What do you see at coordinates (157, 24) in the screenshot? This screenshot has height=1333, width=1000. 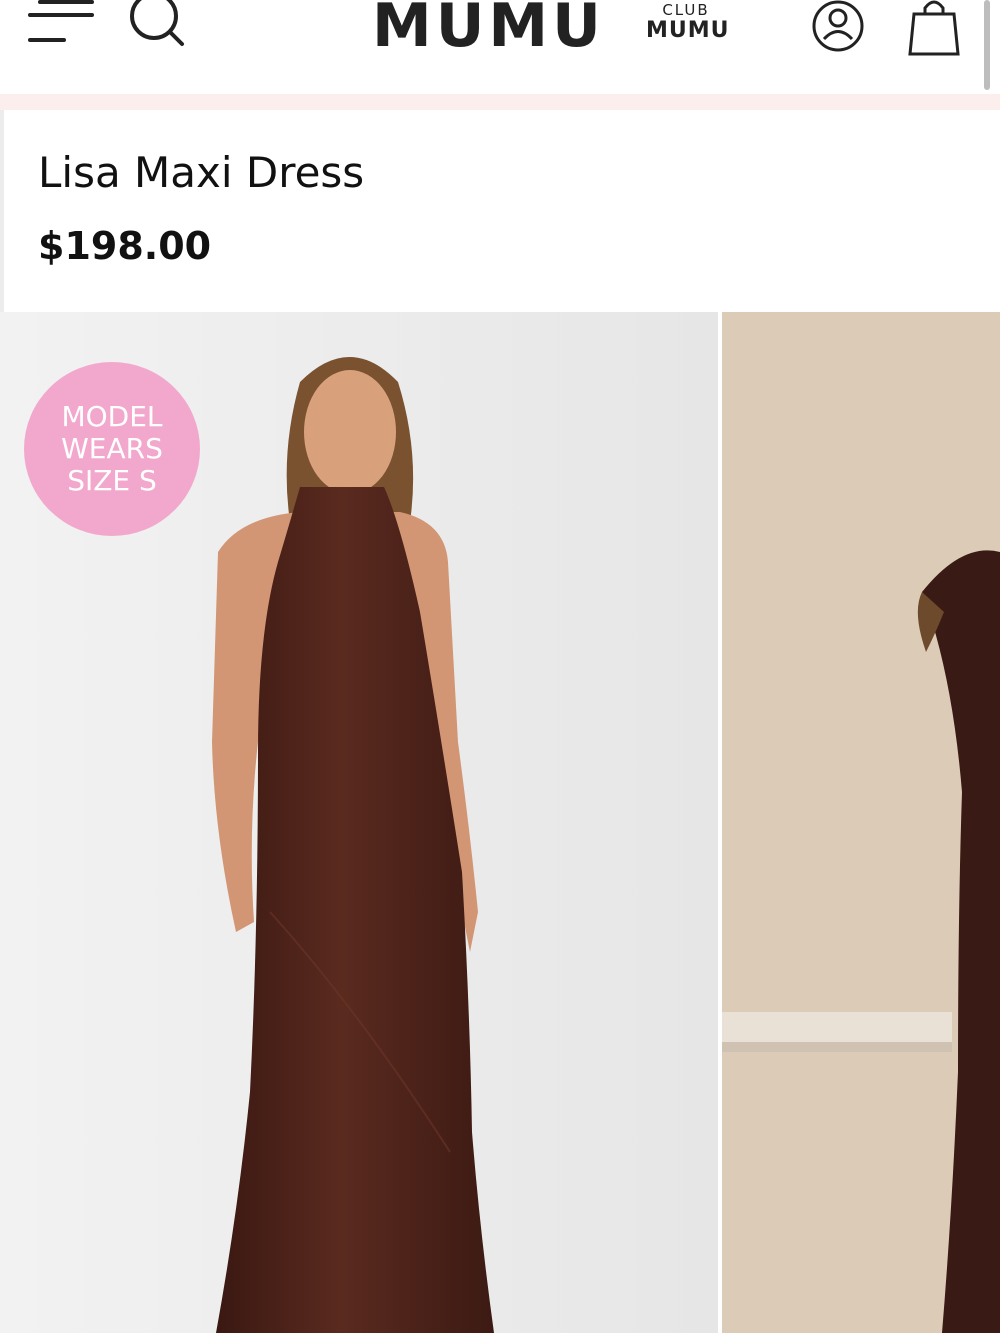 I see `search-icon` at bounding box center [157, 24].